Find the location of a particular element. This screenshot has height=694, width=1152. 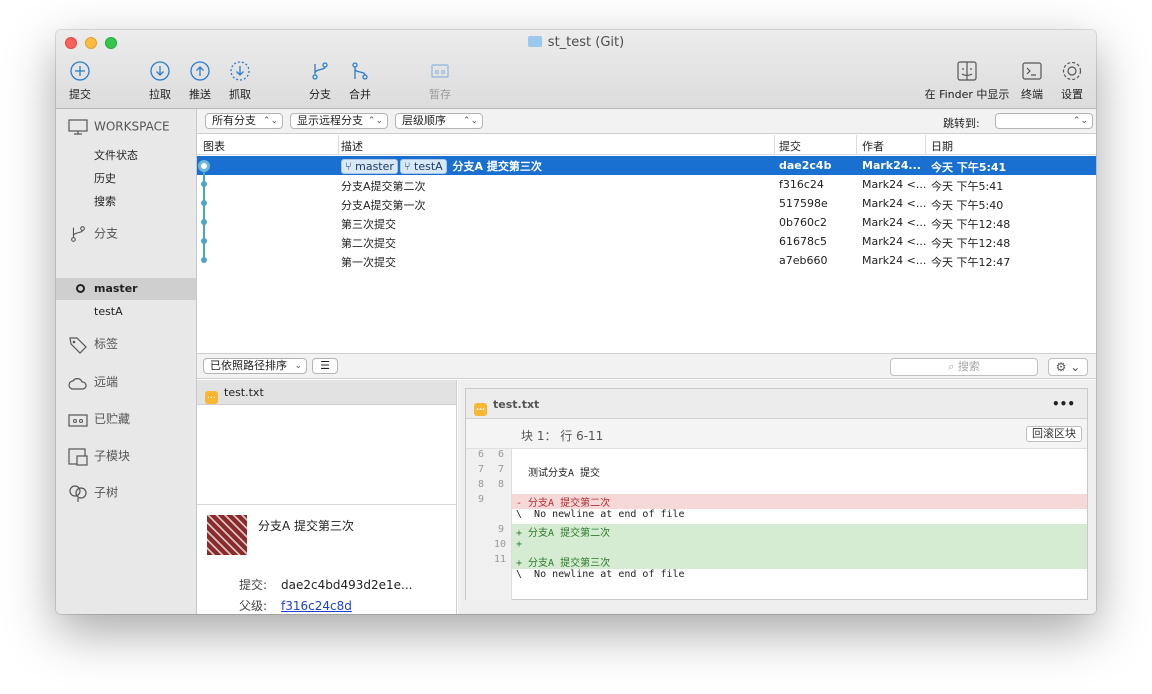

sidebar-section-branches: 分支 is located at coordinates (93, 234).